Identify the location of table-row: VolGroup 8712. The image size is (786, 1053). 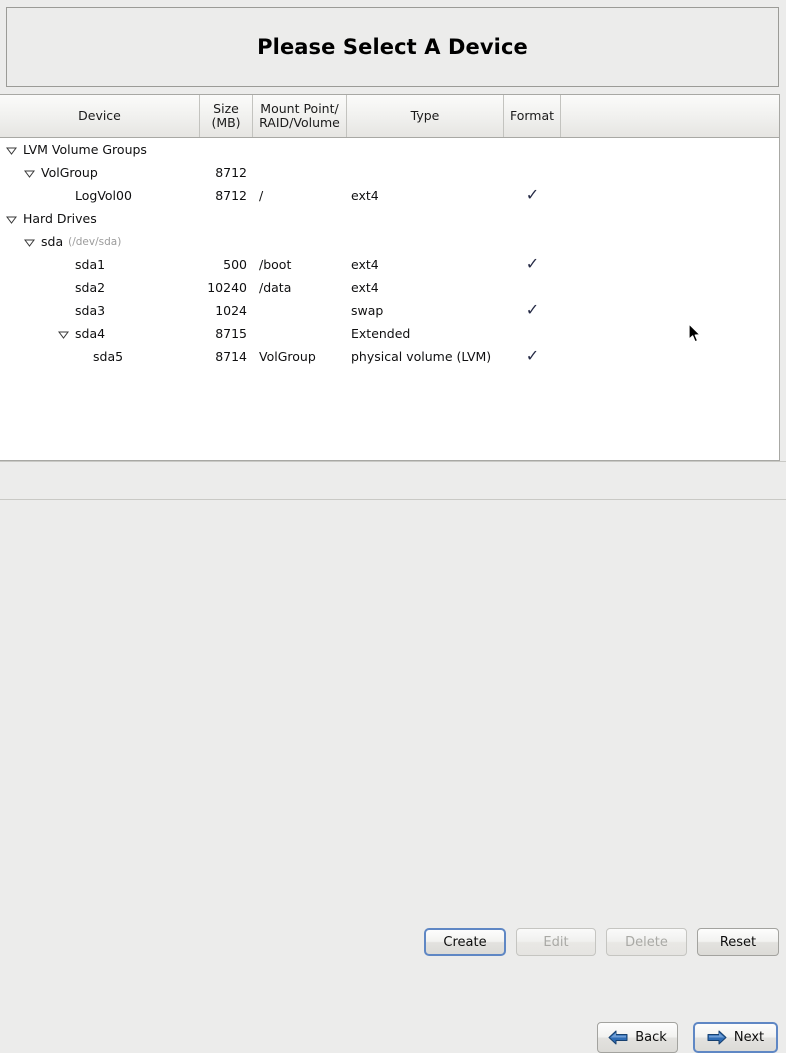
(389, 172).